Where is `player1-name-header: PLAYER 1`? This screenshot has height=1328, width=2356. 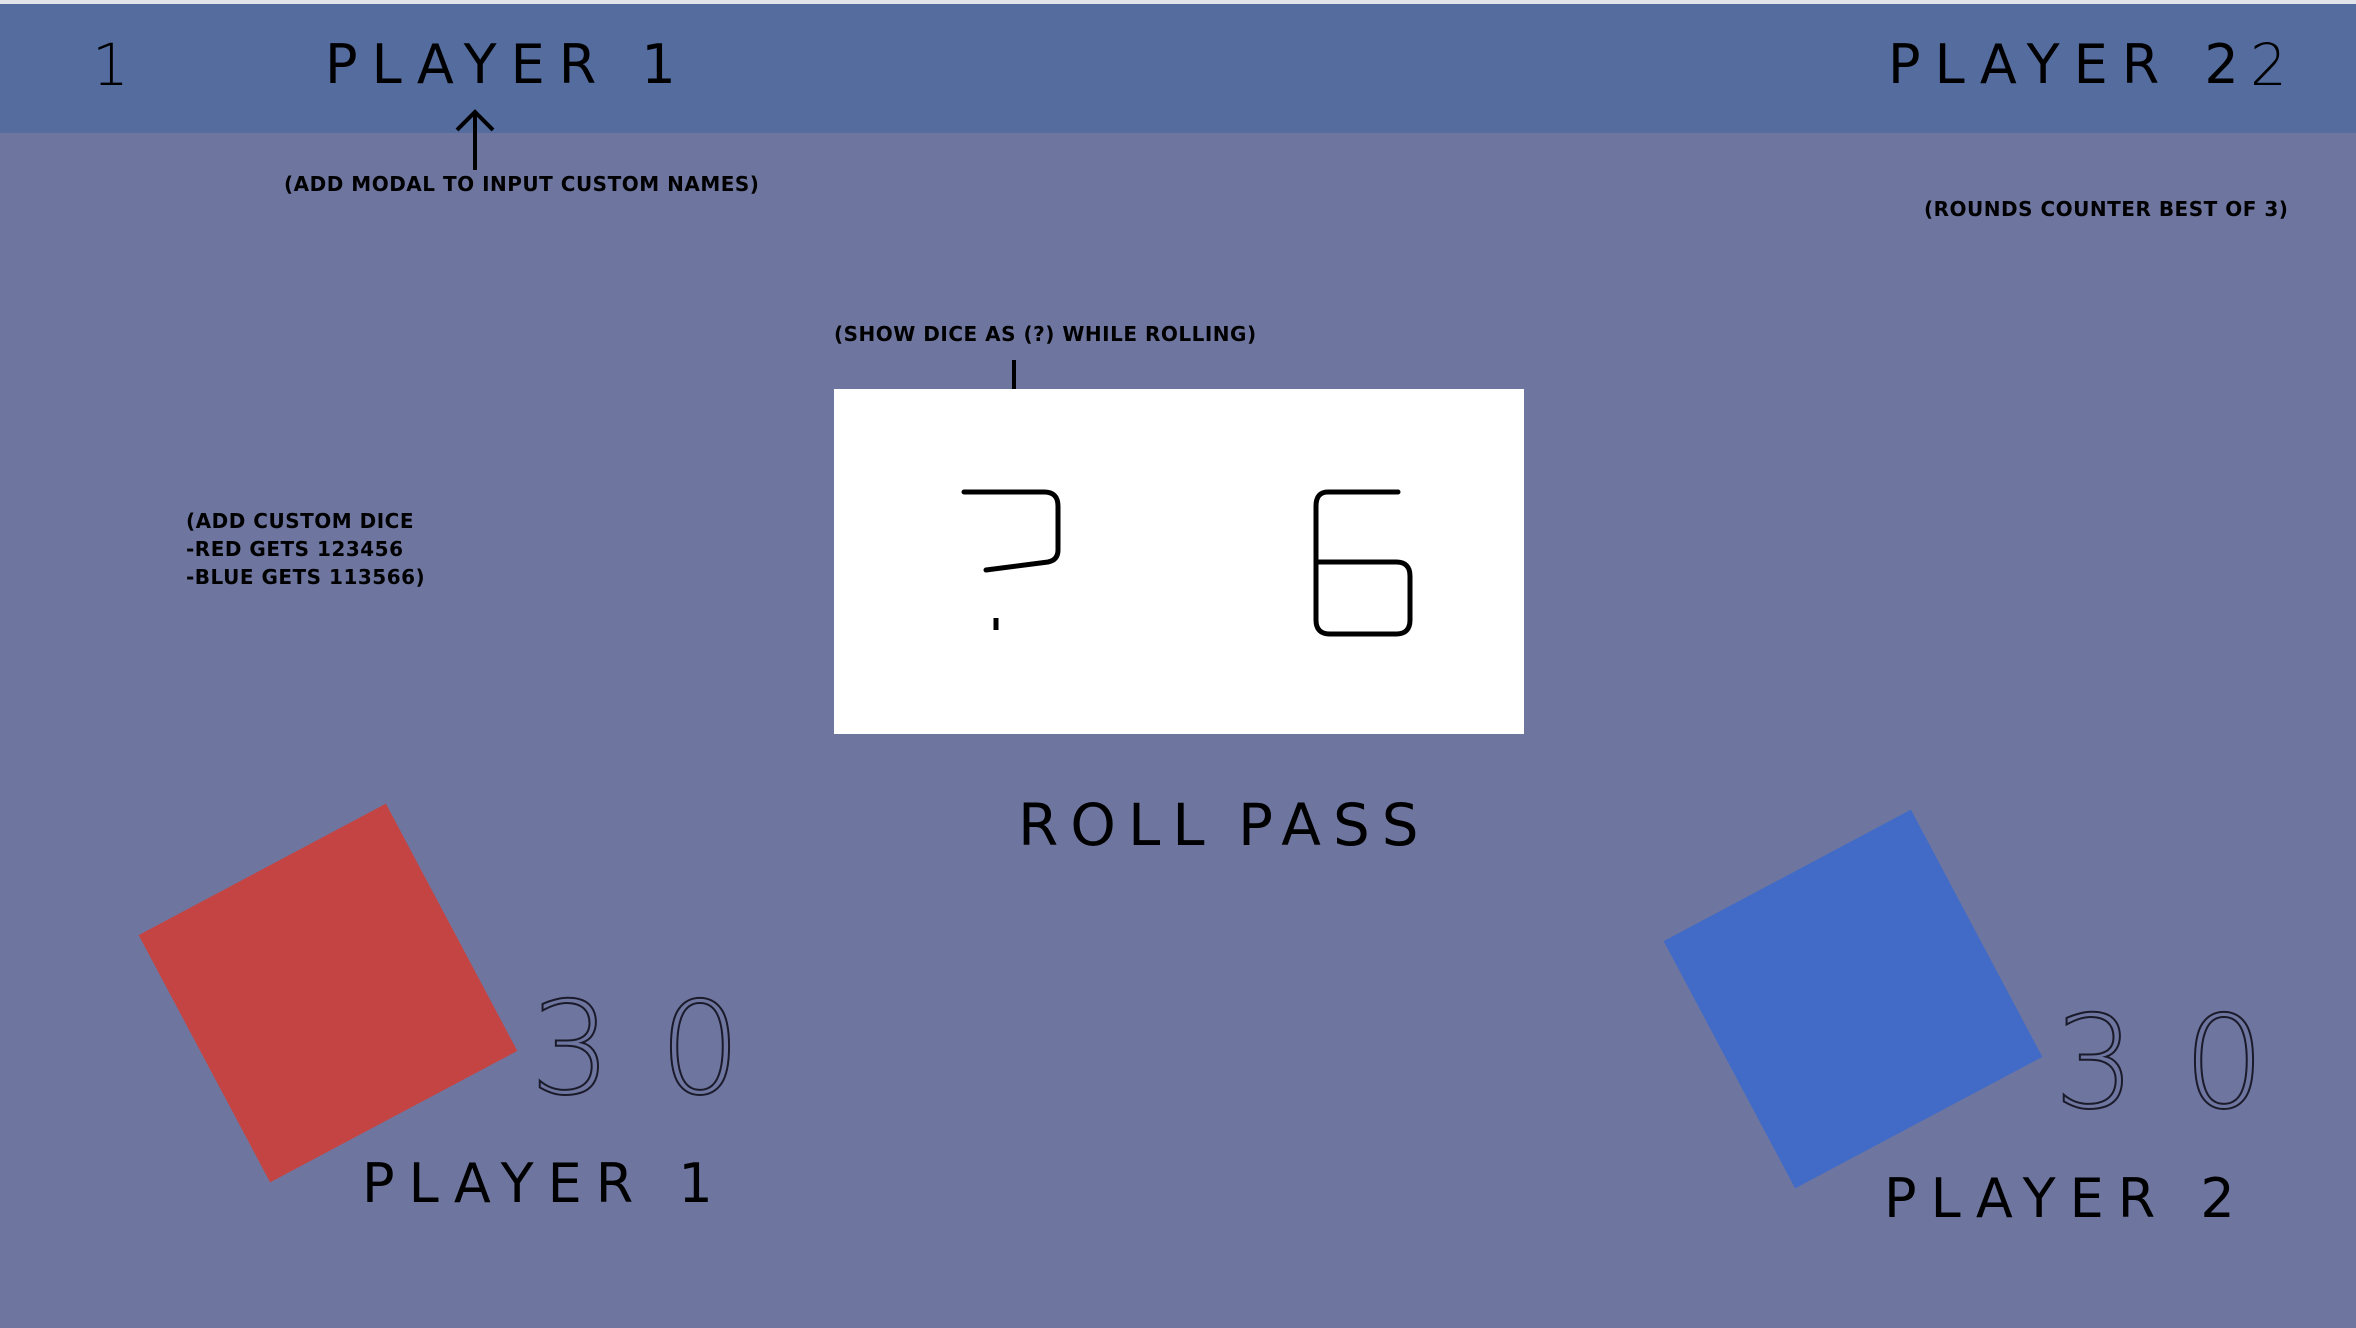
player1-name-header: PLAYER 1 is located at coordinates (507, 65).